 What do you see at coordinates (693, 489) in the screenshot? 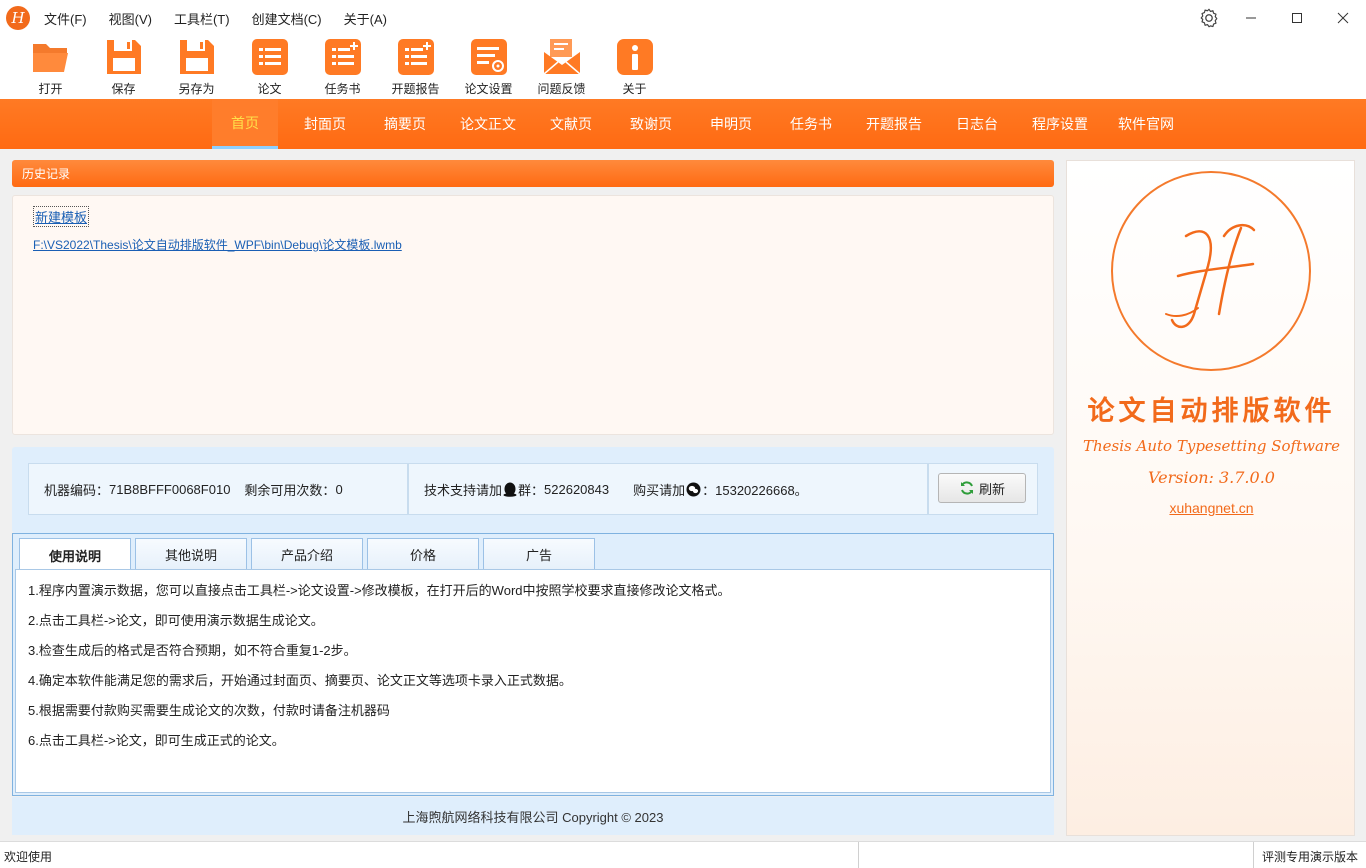
I see `wechat-icon` at bounding box center [693, 489].